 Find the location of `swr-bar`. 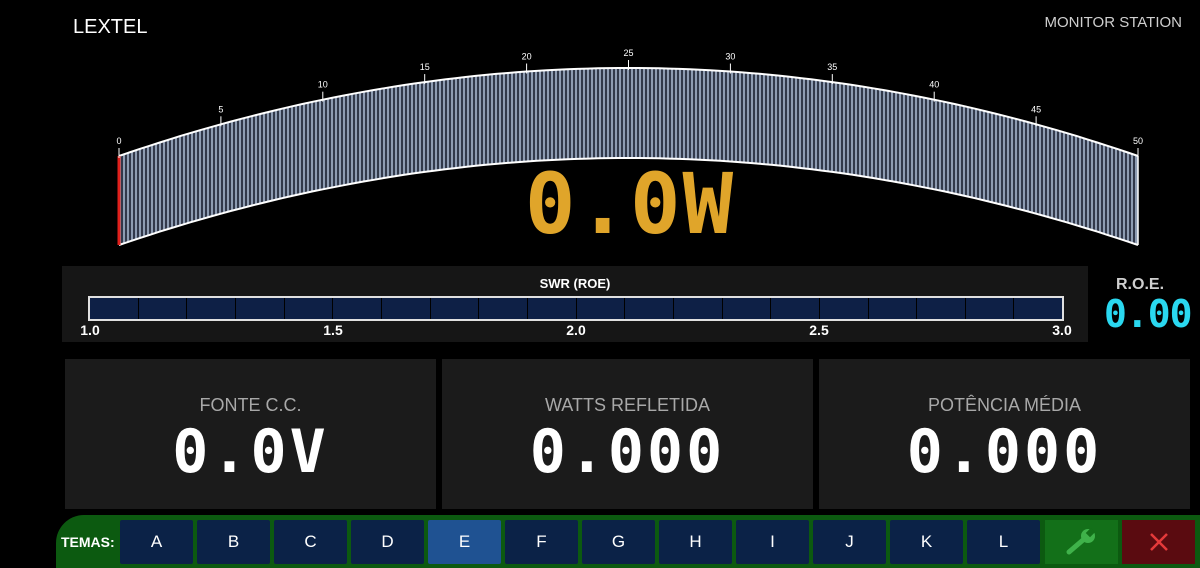

swr-bar is located at coordinates (576, 308).